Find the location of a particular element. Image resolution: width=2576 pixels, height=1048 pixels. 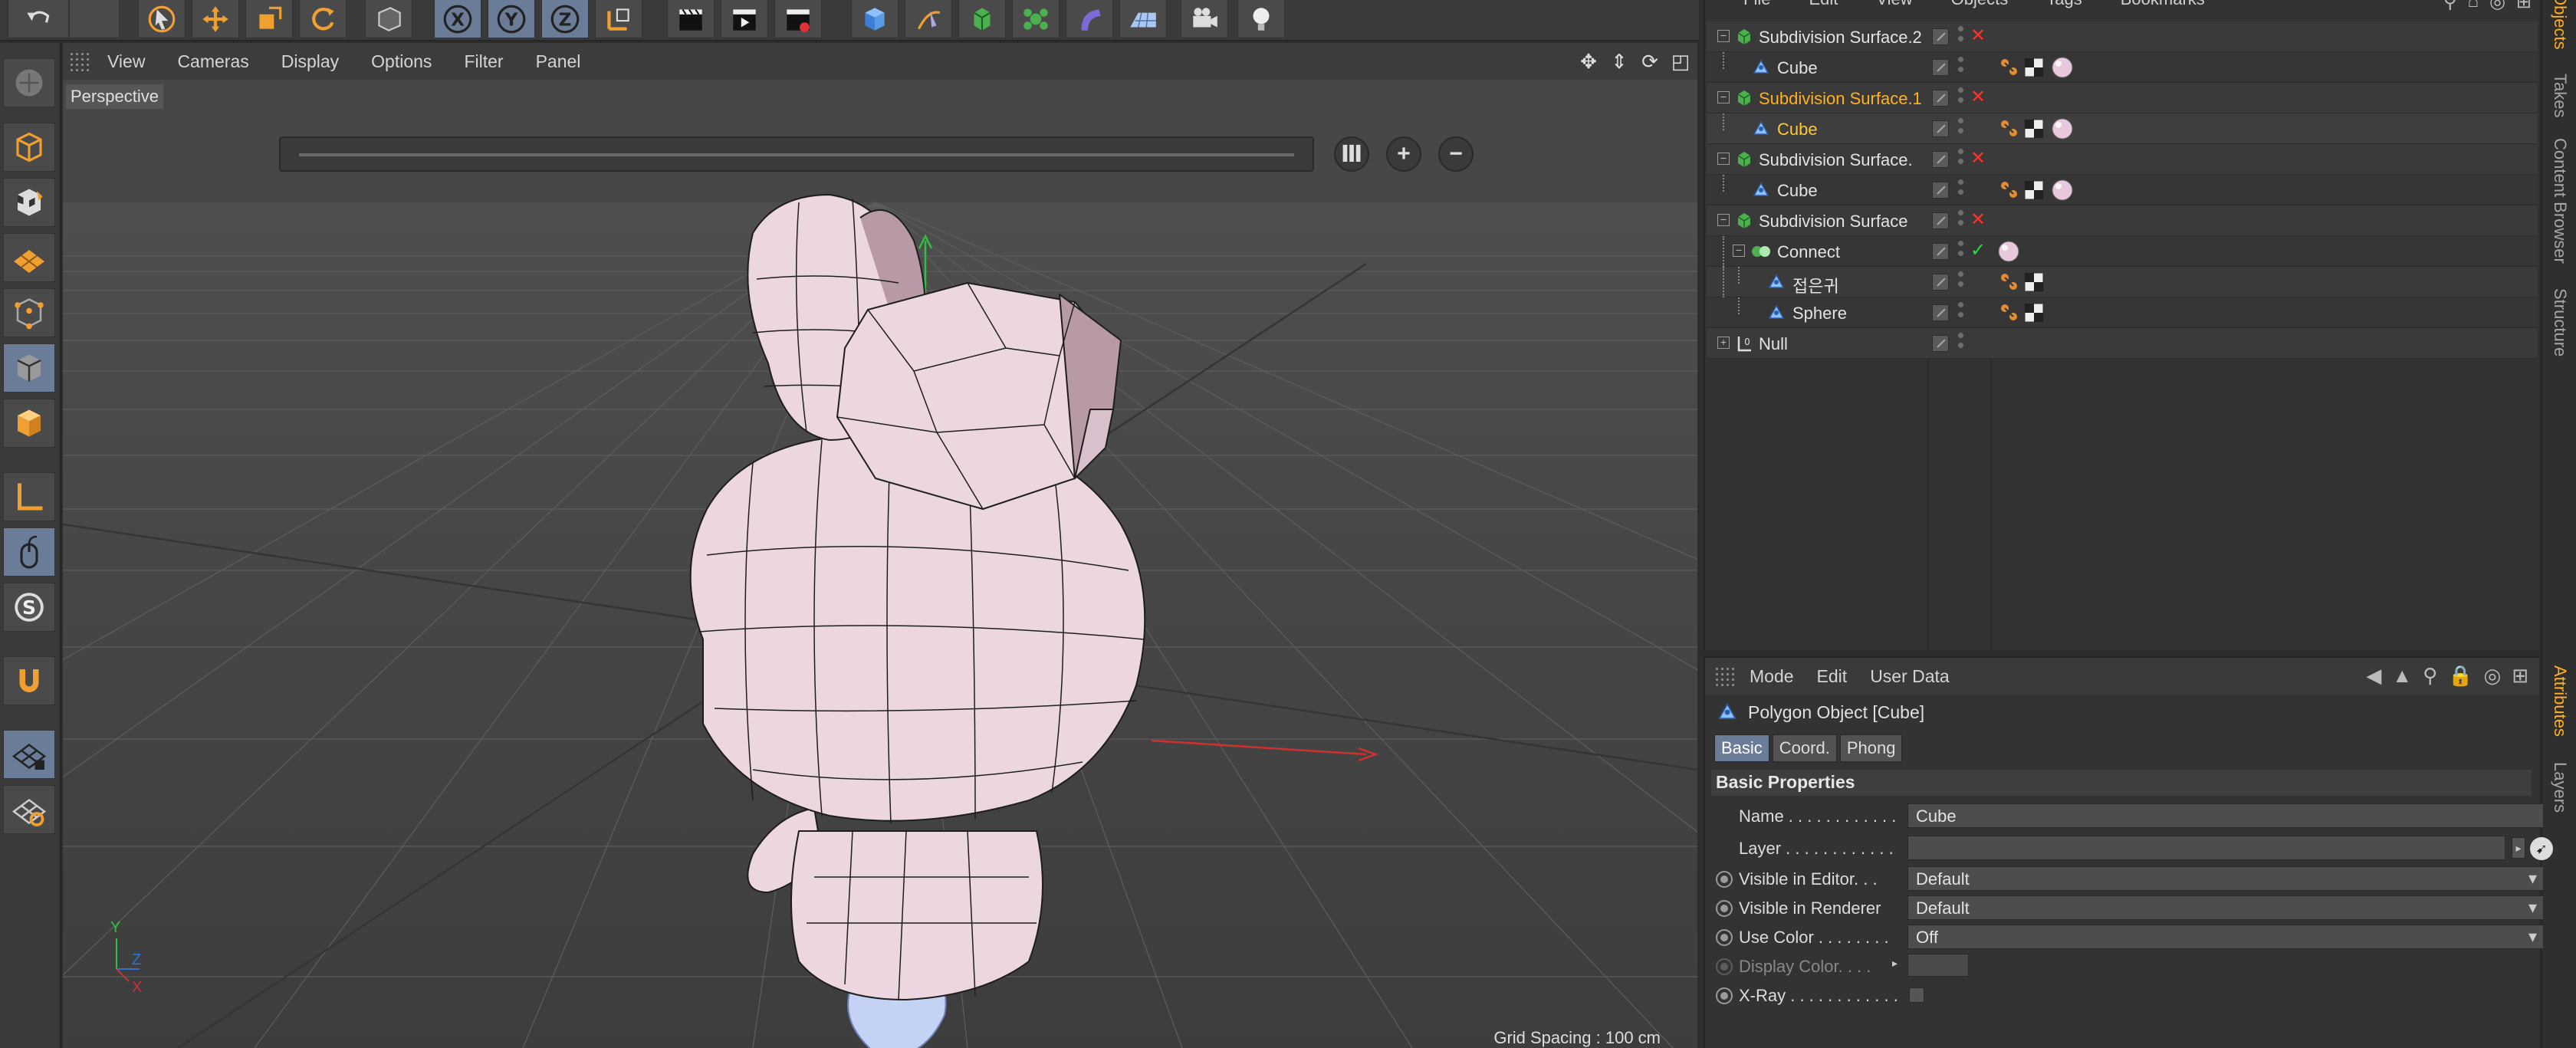

object-name: 접은귀 is located at coordinates (1815, 285).